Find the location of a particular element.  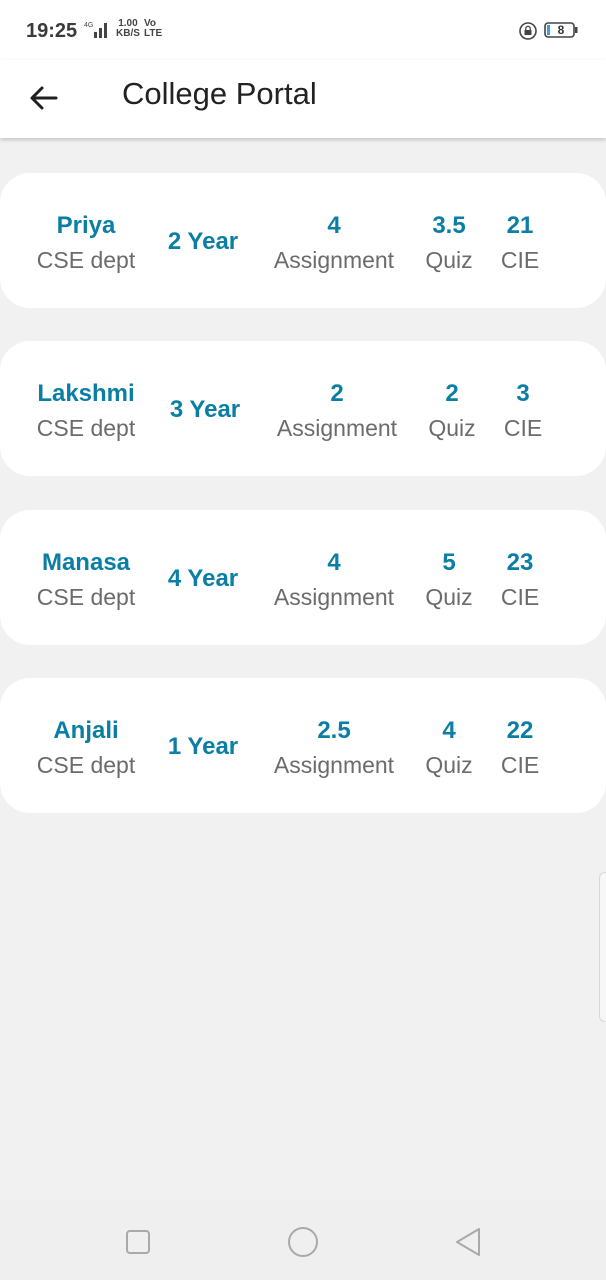

cie-block: 21 CIE is located at coordinates (520, 243).